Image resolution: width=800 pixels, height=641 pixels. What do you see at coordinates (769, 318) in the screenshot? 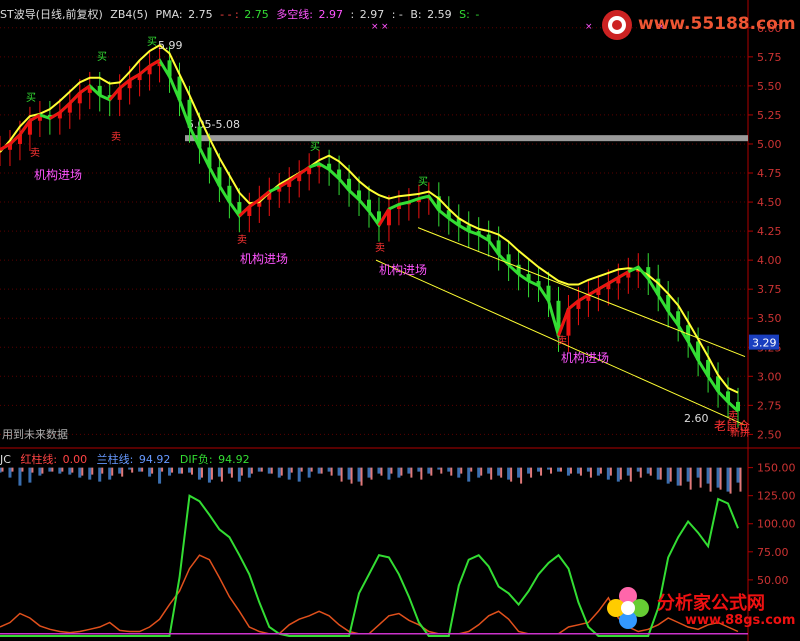
I see `y-tick-label: 3.50` at bounding box center [769, 318].